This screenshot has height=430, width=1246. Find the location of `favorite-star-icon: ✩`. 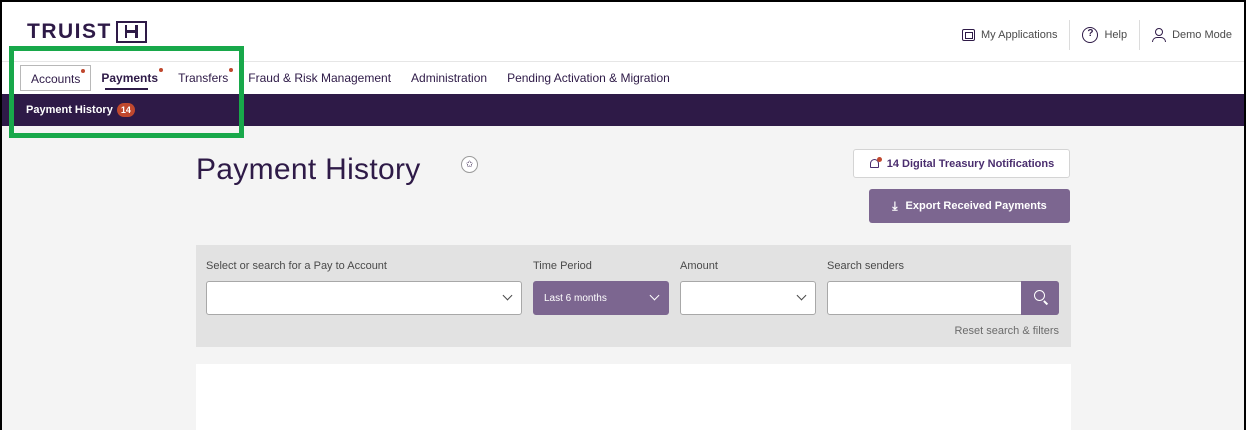

favorite-star-icon: ✩ is located at coordinates (469, 164).